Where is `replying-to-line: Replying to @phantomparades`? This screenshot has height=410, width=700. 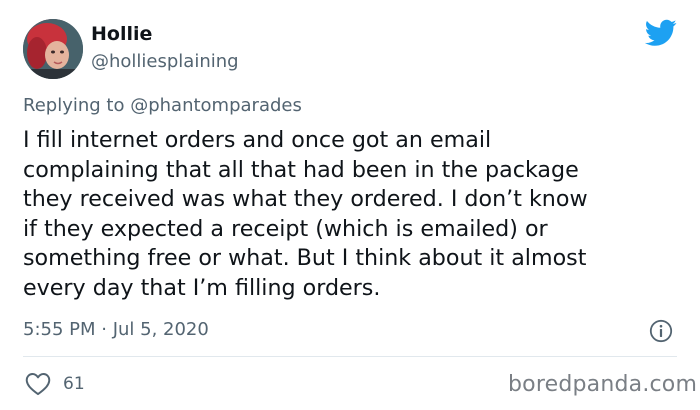
replying-to-line: Replying to @phantomparades is located at coordinates (162, 106).